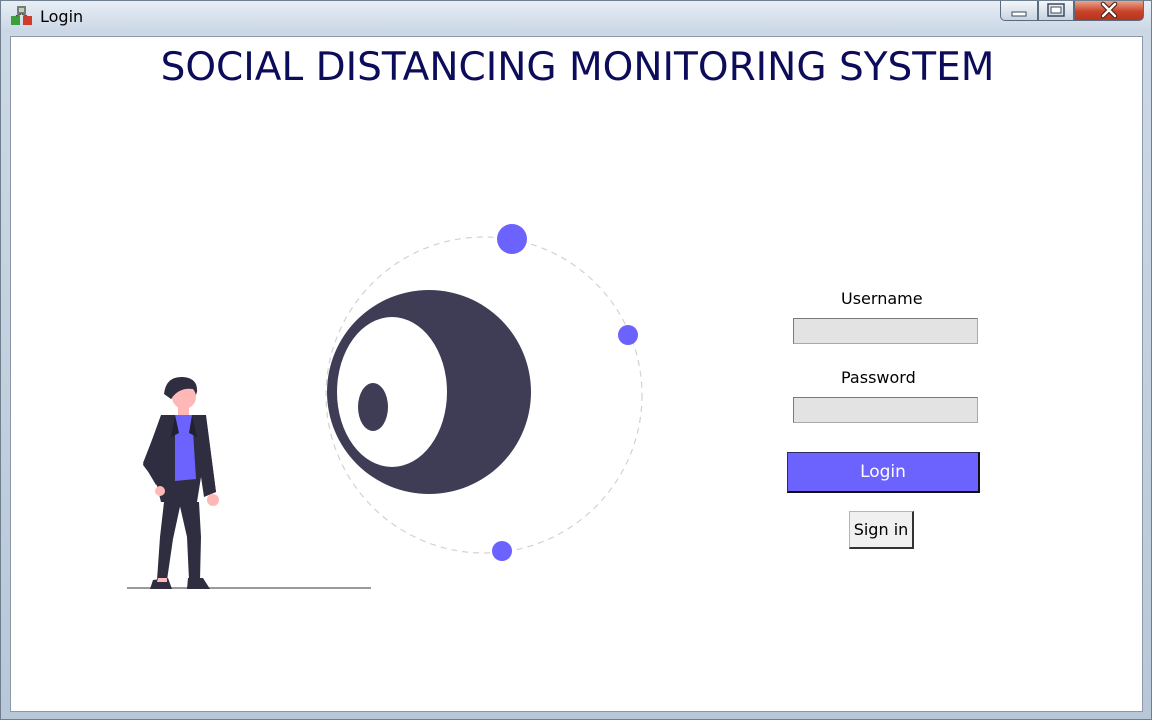 The height and width of the screenshot is (720, 1152). I want to click on close-button, so click(1109, 11).